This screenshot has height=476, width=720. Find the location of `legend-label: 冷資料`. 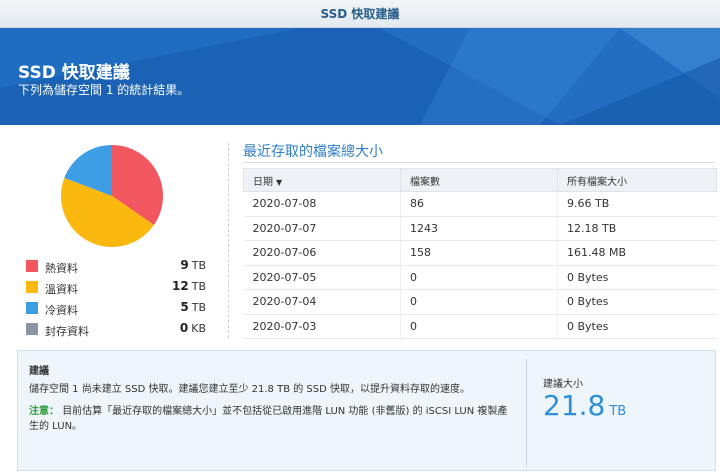

legend-label: 冷資料 is located at coordinates (61, 310).